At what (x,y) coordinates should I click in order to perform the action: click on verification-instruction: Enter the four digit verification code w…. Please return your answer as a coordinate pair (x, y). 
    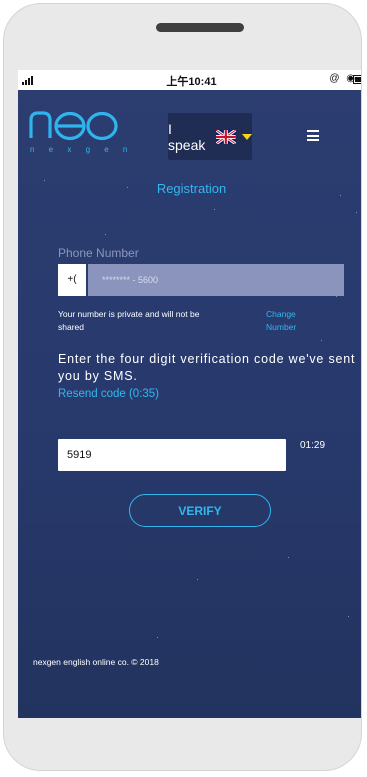
    Looking at the image, I should click on (207, 367).